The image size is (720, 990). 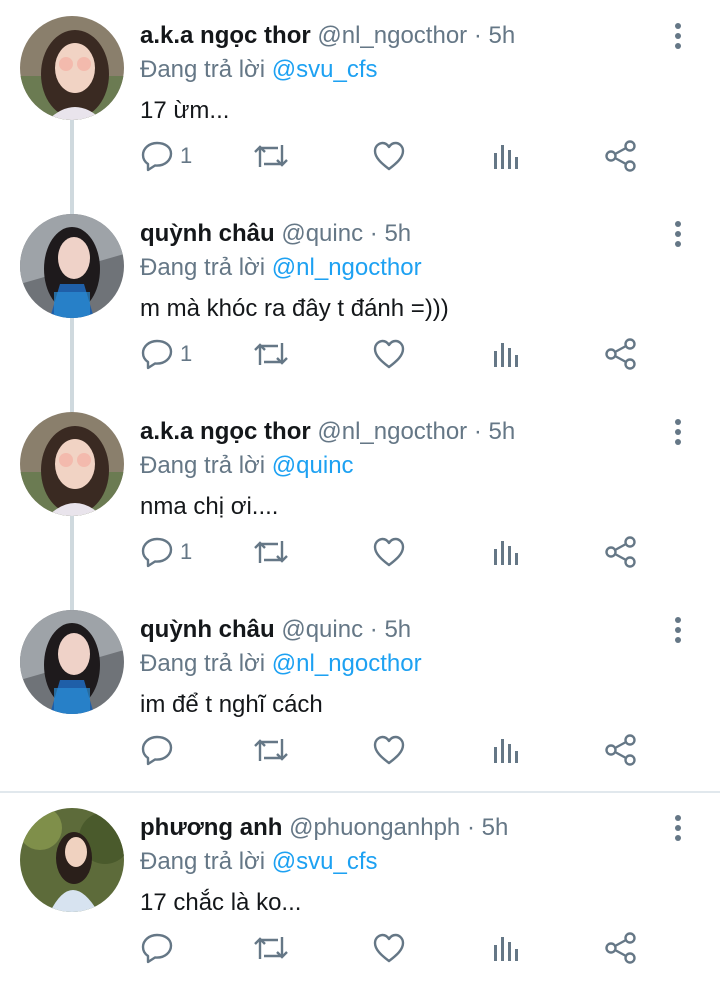 I want to click on replying-to: Đang trả lời @nl_ngocthor, so click(x=281, y=664).